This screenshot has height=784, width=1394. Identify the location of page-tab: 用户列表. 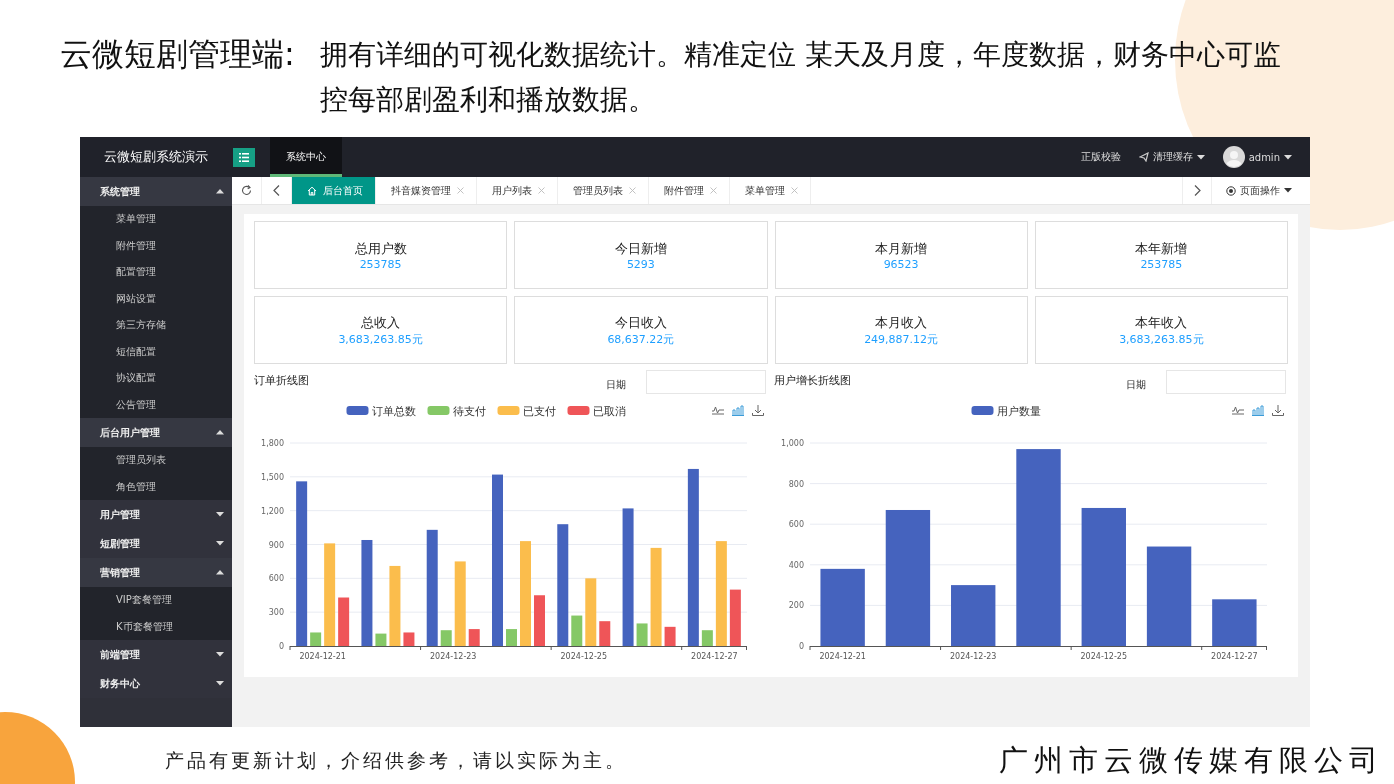
(517, 190).